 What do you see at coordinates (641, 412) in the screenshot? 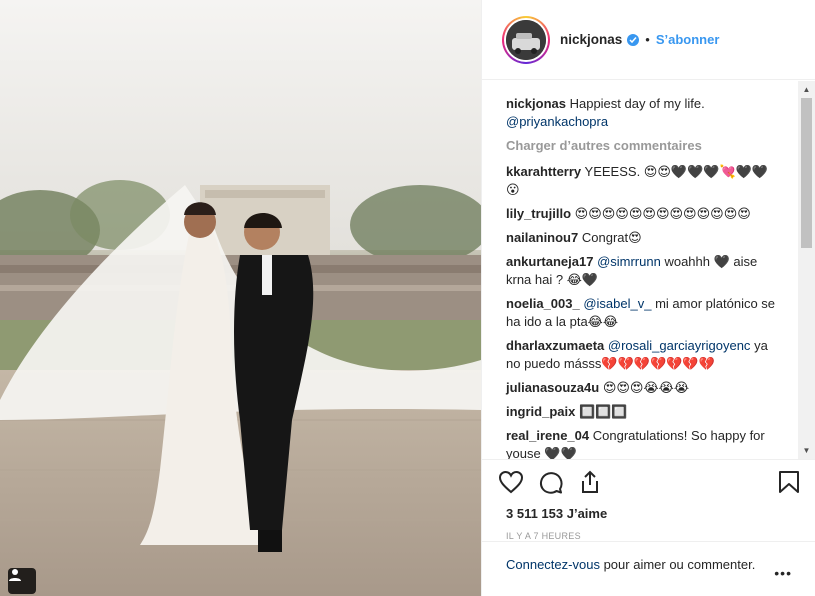
I see `comment-item: ingrid_paix 🔲🔲🔲` at bounding box center [641, 412].